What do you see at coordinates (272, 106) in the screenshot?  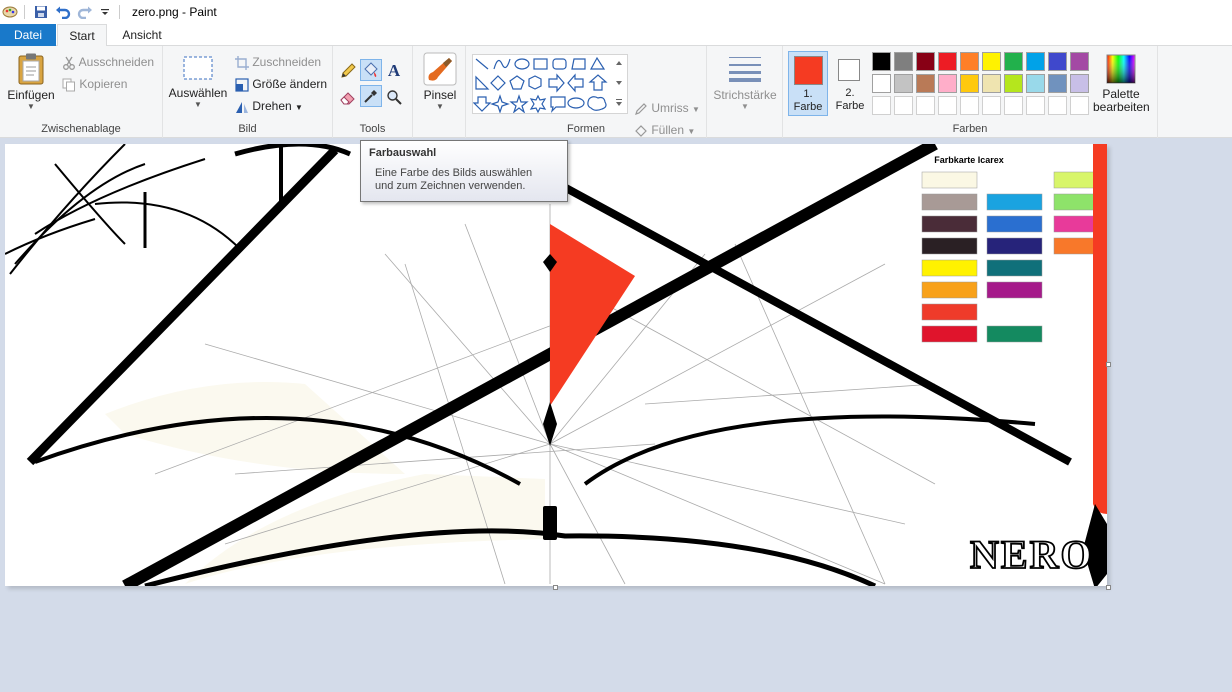 I see `rotate-label: Drehen` at bounding box center [272, 106].